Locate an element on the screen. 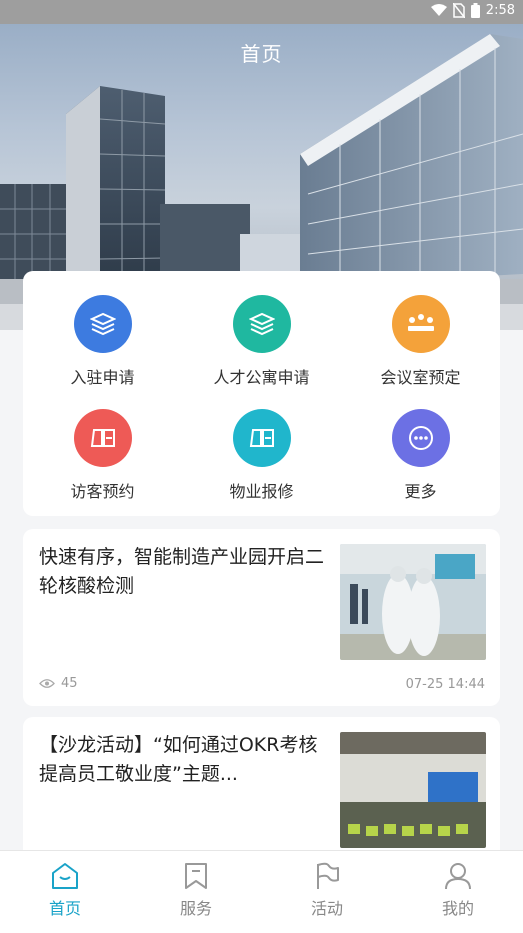  tab-services: 服务 is located at coordinates (196, 892).